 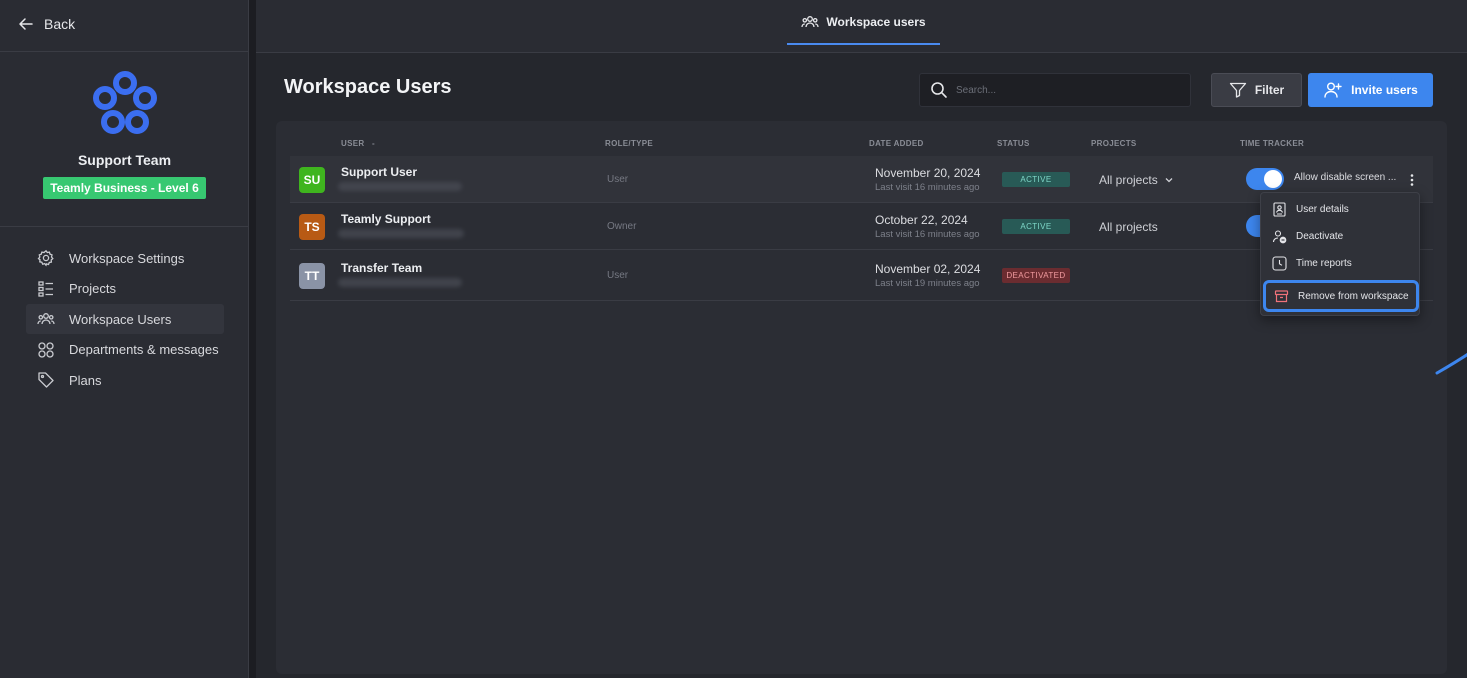 I want to click on user-minus-icon, so click(x=1279, y=237).